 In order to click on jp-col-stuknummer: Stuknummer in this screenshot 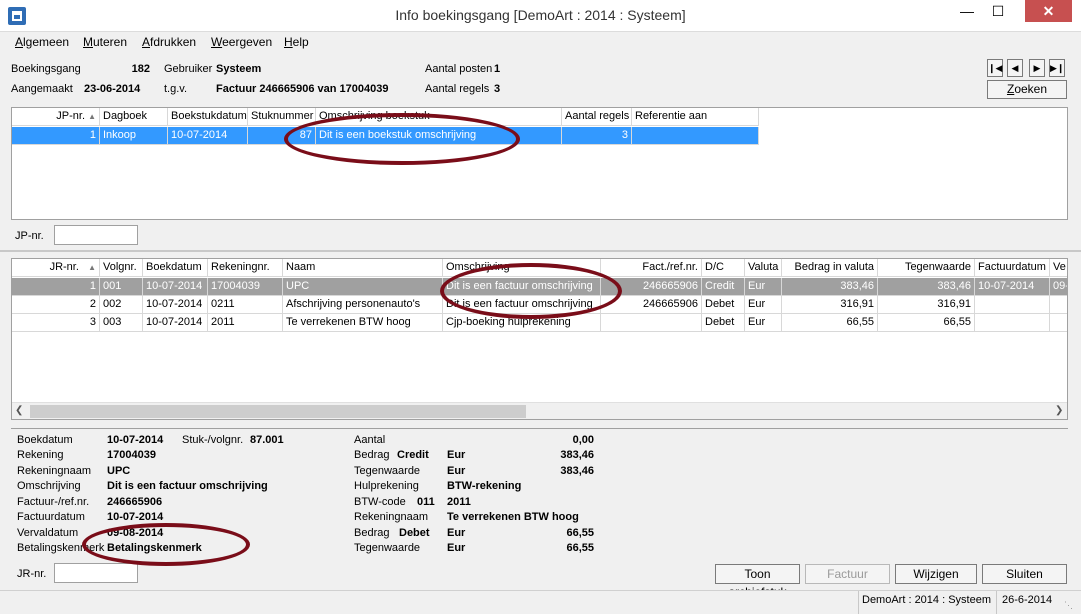, I will do `click(282, 117)`.